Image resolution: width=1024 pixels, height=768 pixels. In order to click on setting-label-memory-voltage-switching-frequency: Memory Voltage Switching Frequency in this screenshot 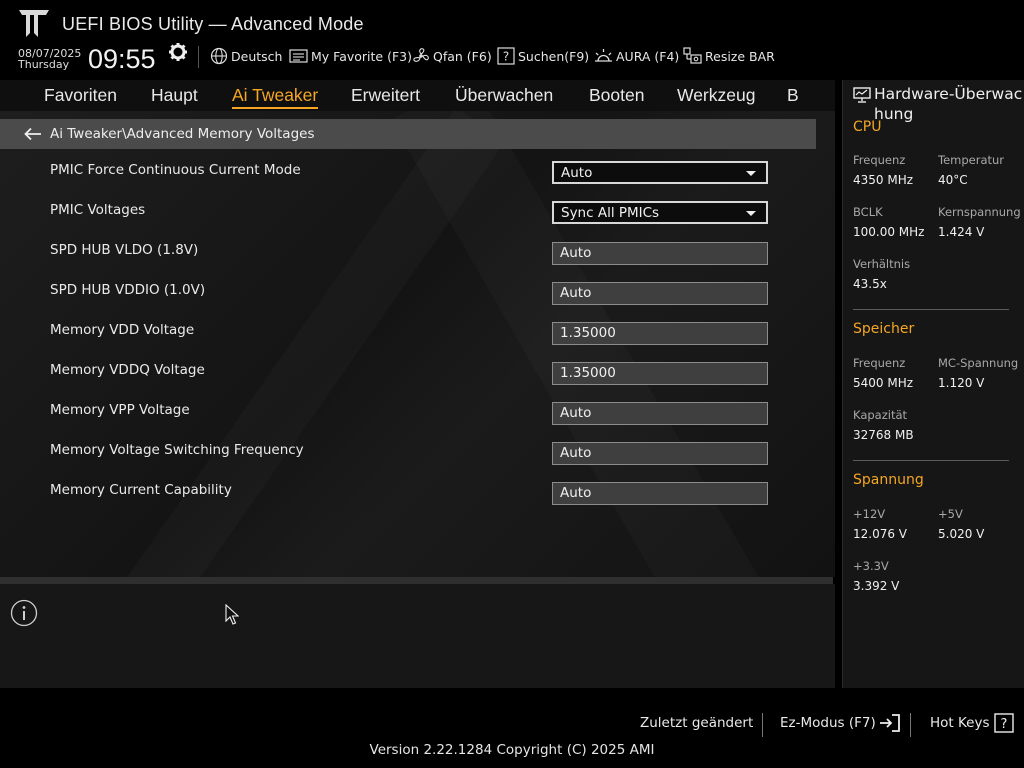, I will do `click(177, 450)`.